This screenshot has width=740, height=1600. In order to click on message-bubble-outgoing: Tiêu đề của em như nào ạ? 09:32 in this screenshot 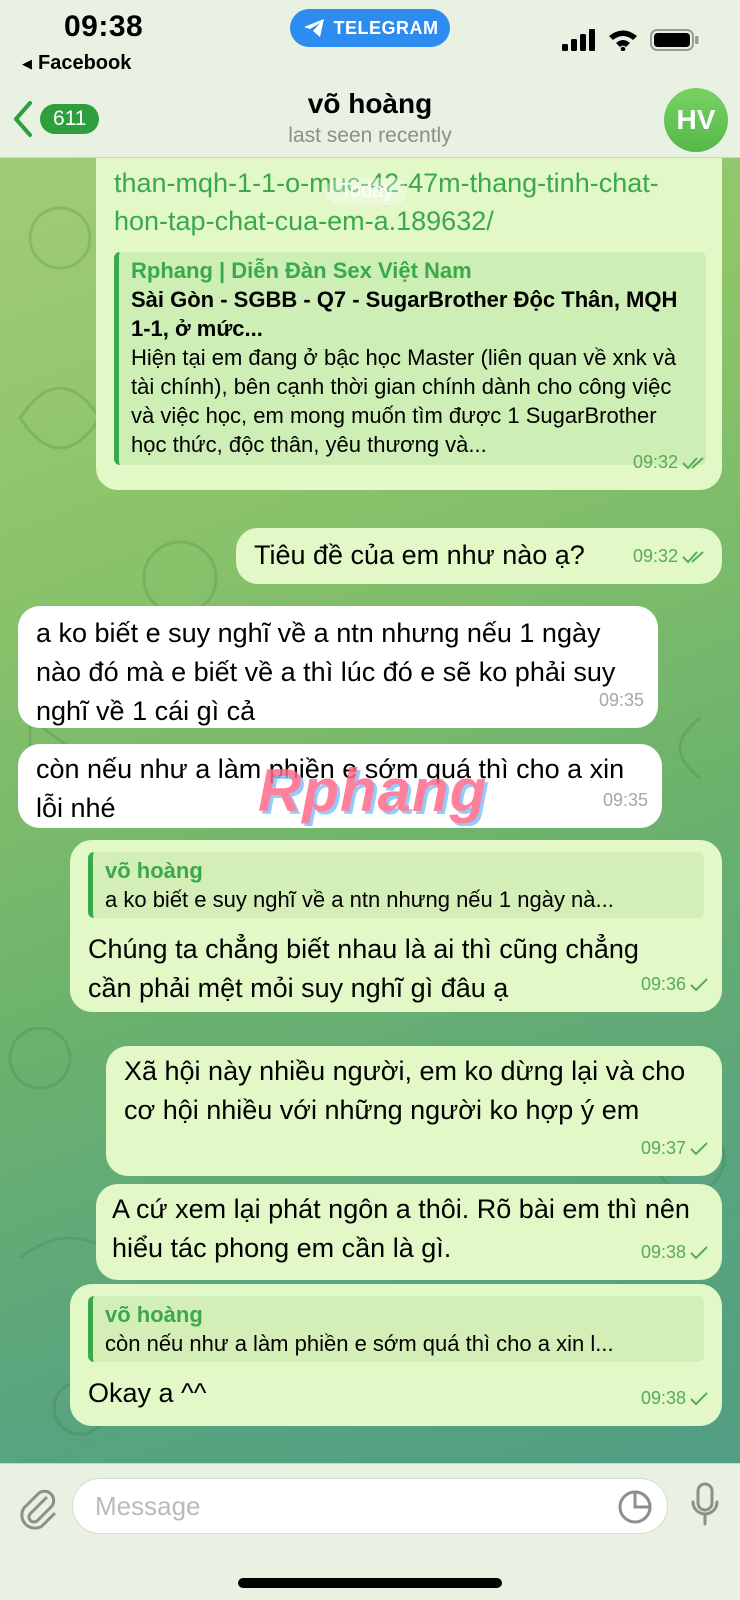, I will do `click(479, 556)`.